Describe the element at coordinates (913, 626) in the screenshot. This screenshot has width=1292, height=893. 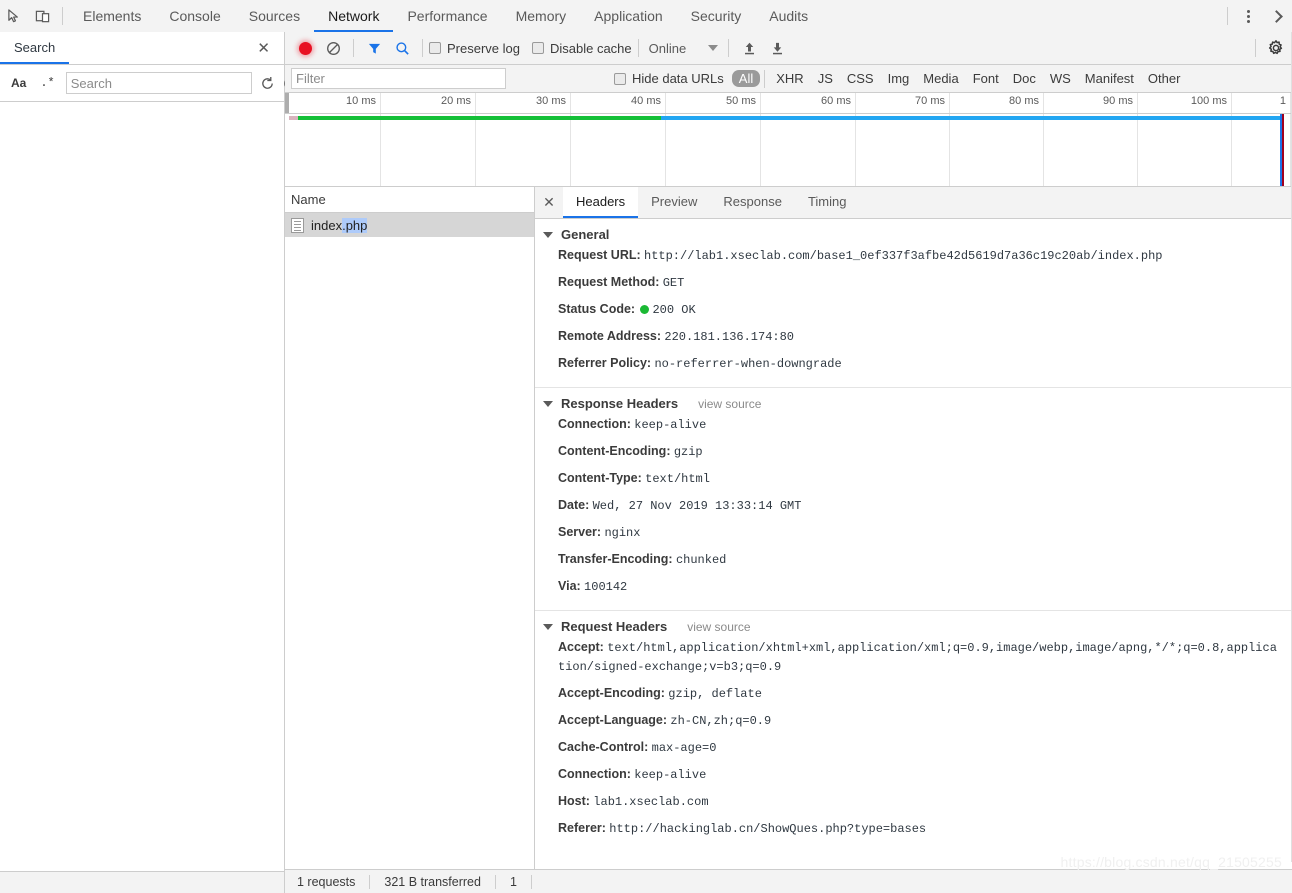
I see `section-request-headers-header: Request Headers view source` at that location.